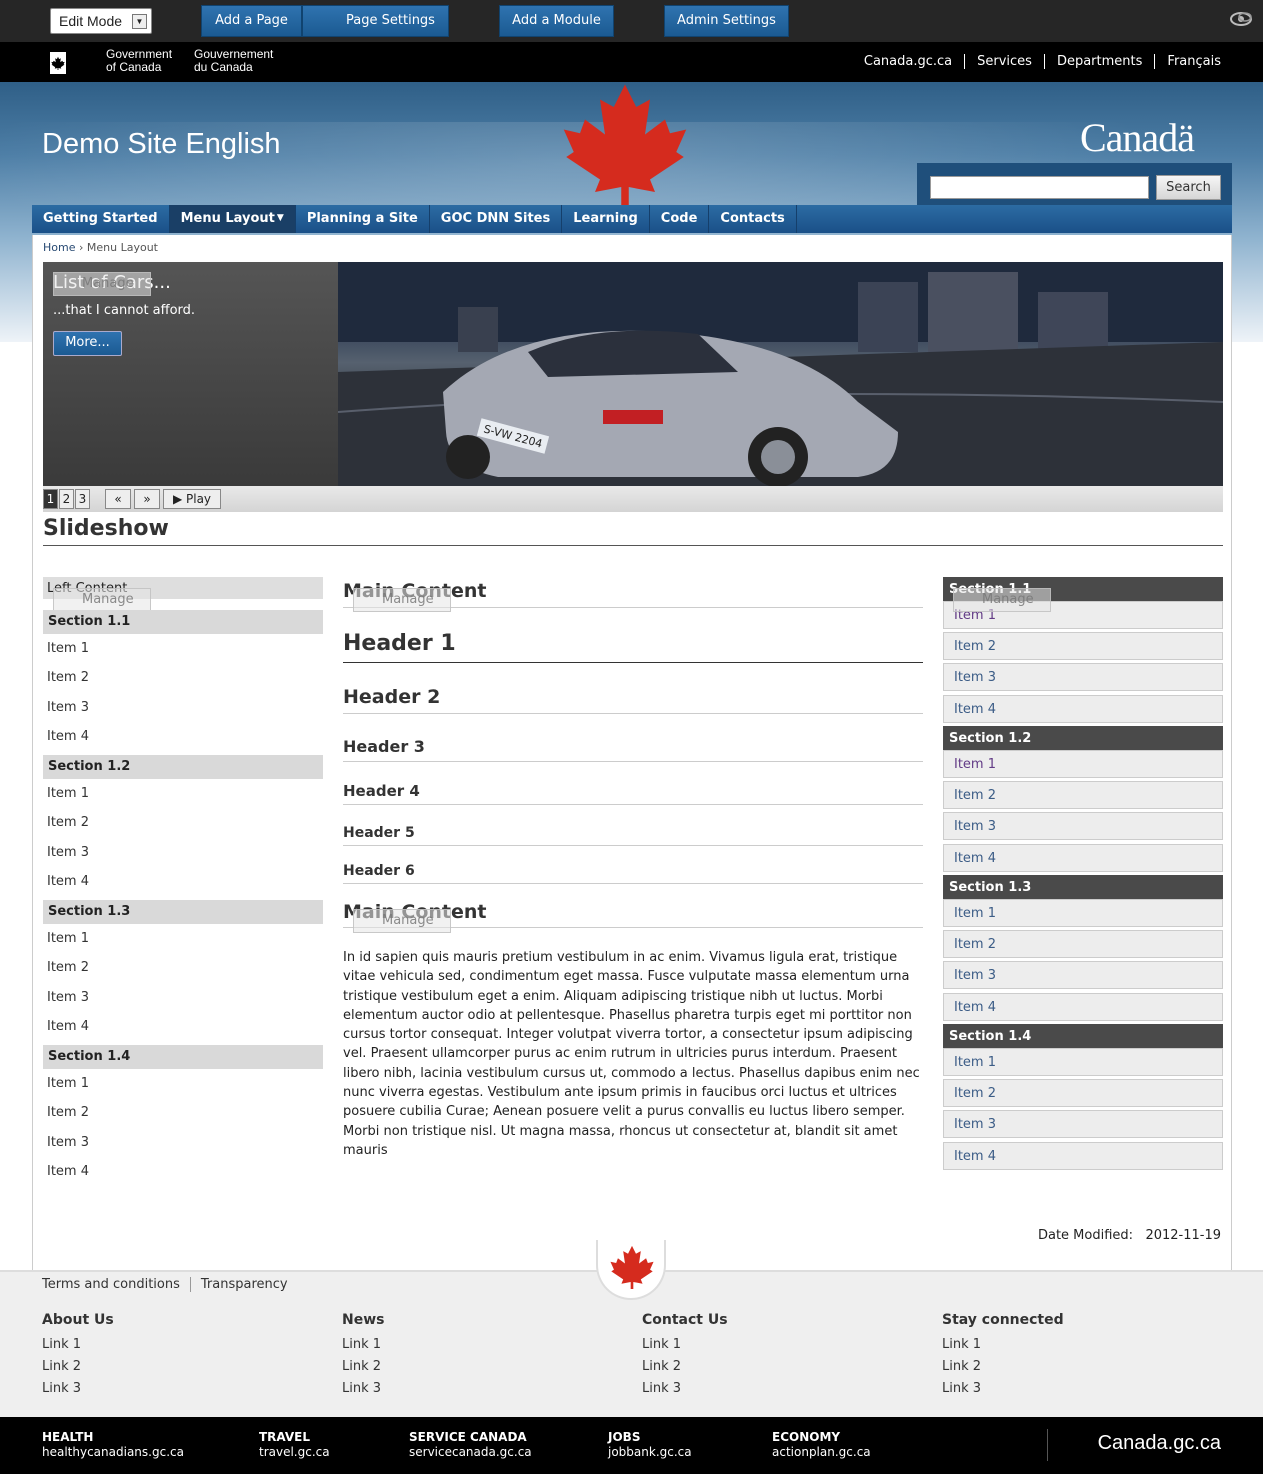  What do you see at coordinates (251, 21) in the screenshot?
I see `add-page-button: Add a Page` at bounding box center [251, 21].